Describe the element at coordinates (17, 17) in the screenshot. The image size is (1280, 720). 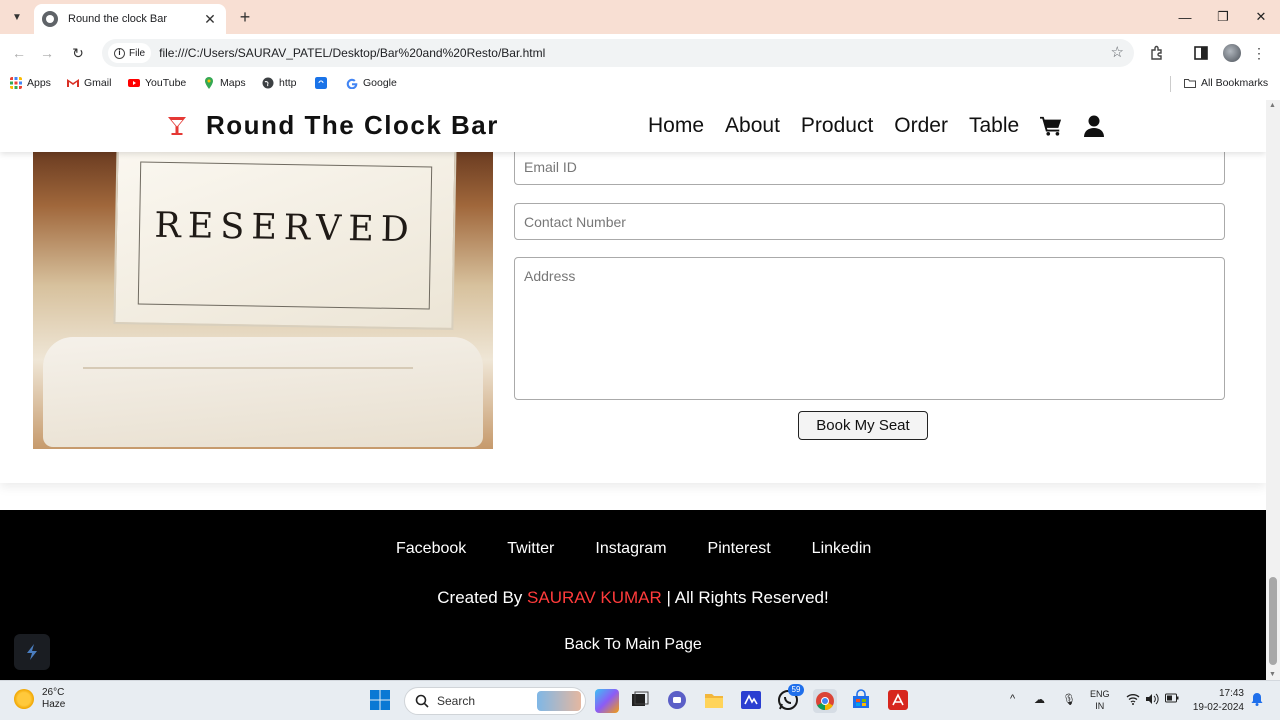
I see `tab-search-chevron-icon: ▼` at that location.